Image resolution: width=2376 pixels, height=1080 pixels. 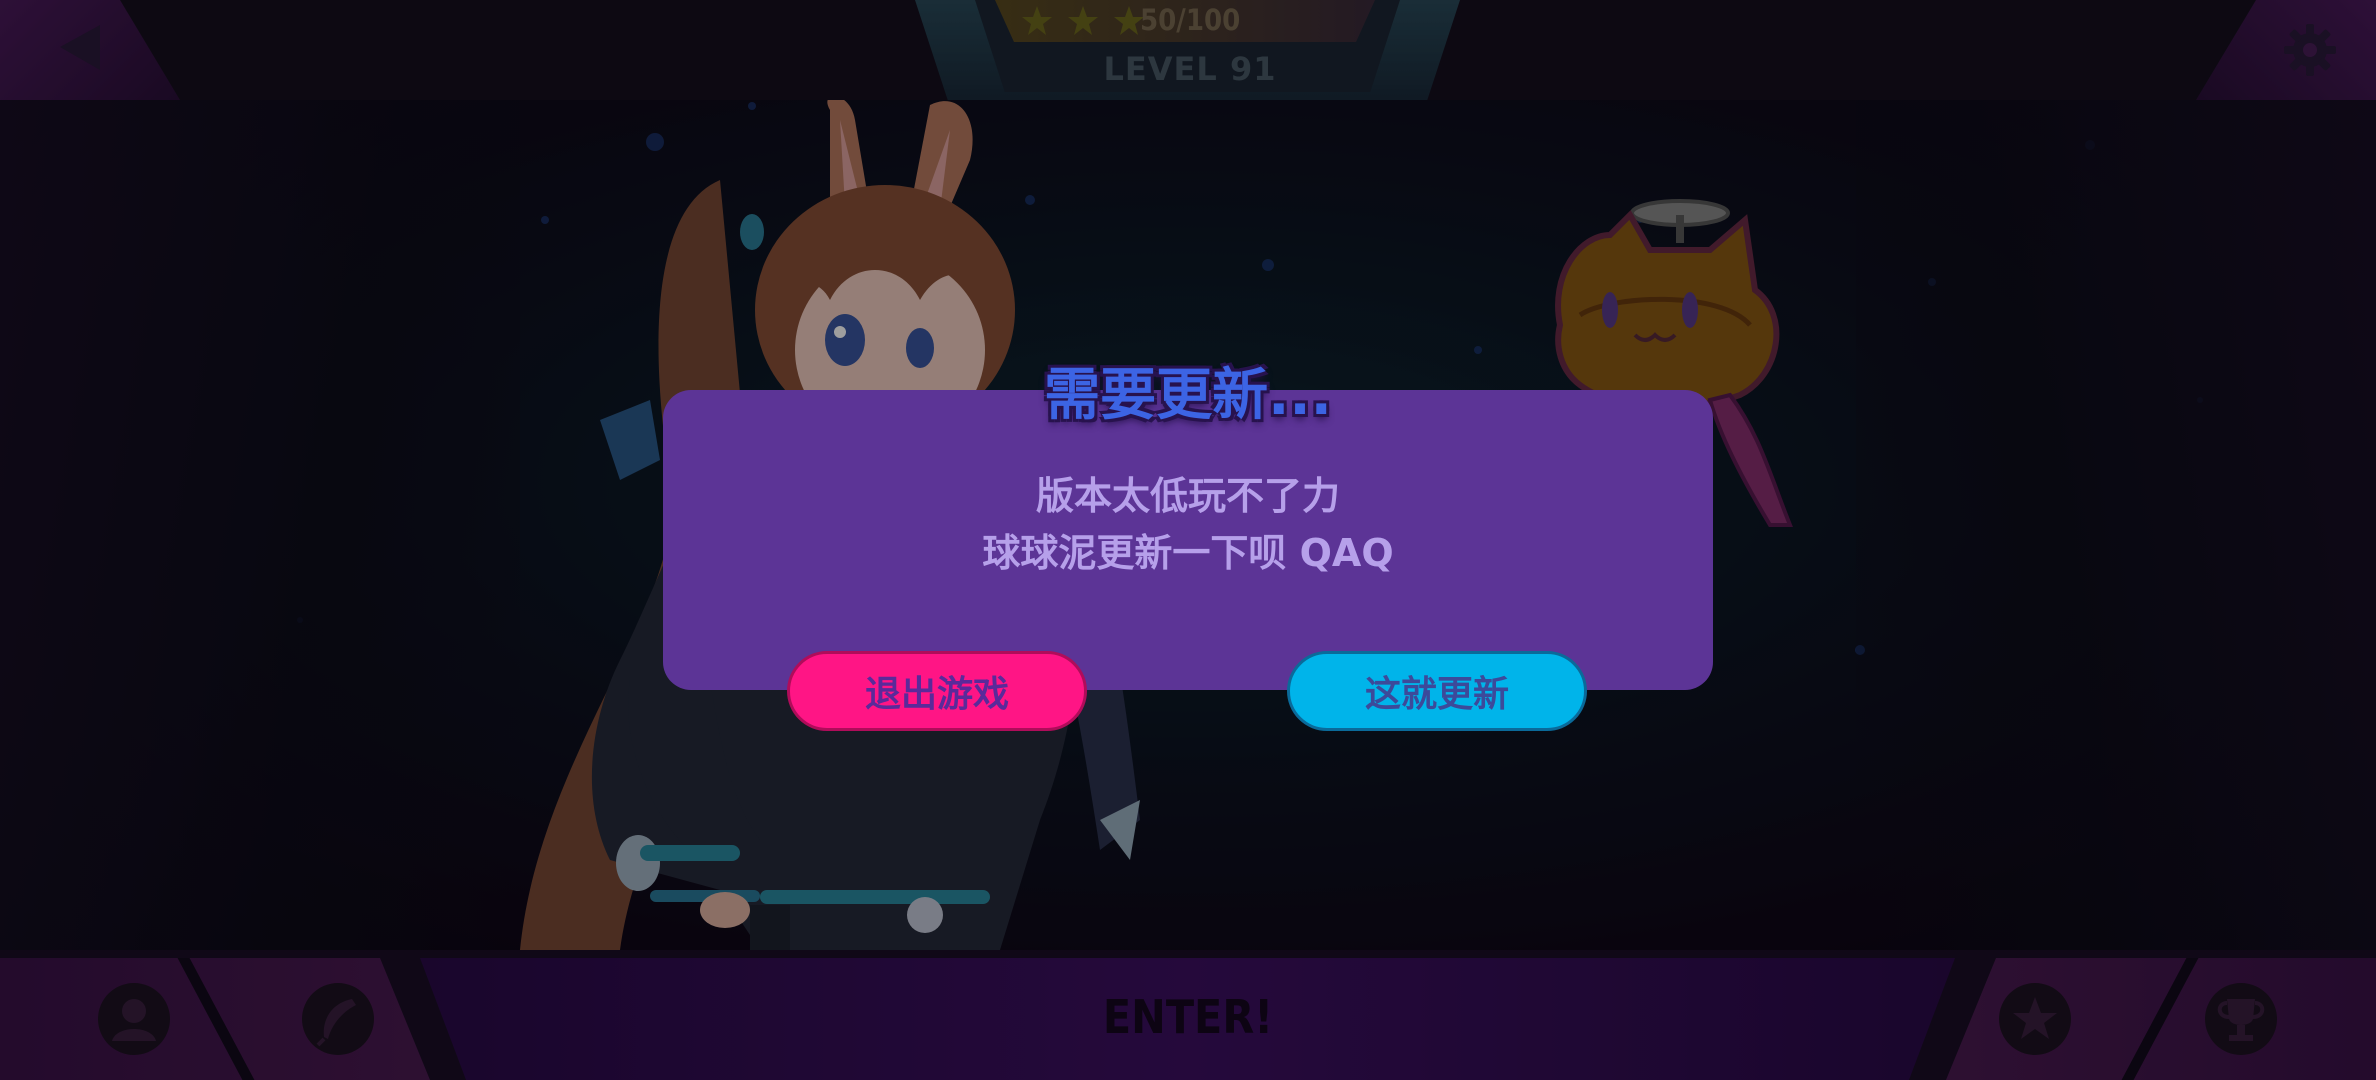 I want to click on dialog-message-line1: 版本太低玩不了力, so click(x=1187, y=496).